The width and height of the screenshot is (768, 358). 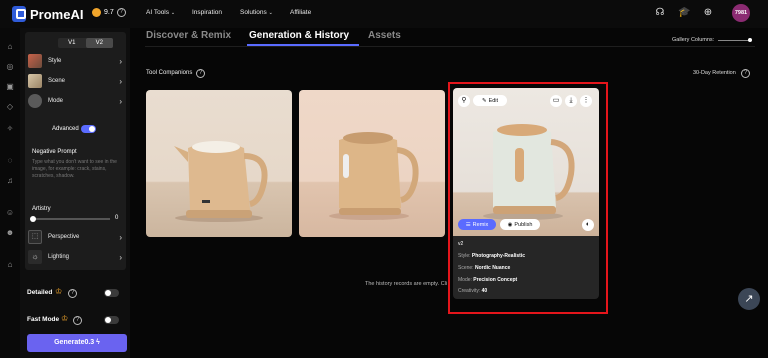 What do you see at coordinates (571, 101) in the screenshot?
I see `download-icon: ⤓` at bounding box center [571, 101].